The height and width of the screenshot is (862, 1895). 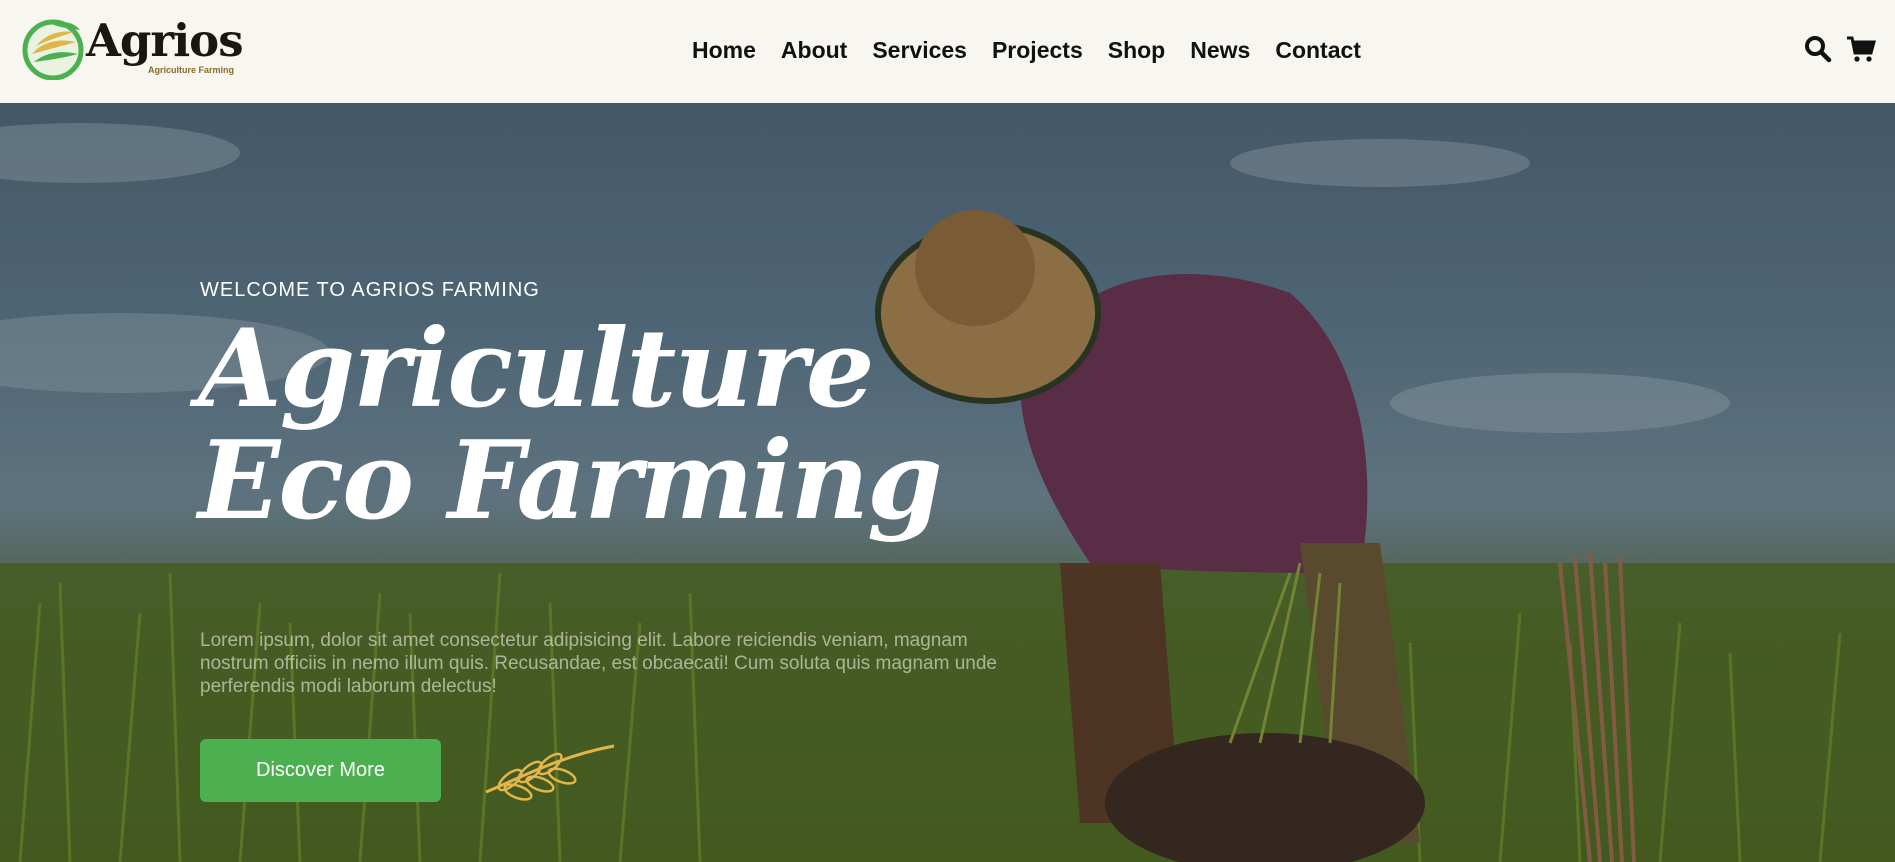 What do you see at coordinates (1220, 50) in the screenshot?
I see `nav-news: News` at bounding box center [1220, 50].